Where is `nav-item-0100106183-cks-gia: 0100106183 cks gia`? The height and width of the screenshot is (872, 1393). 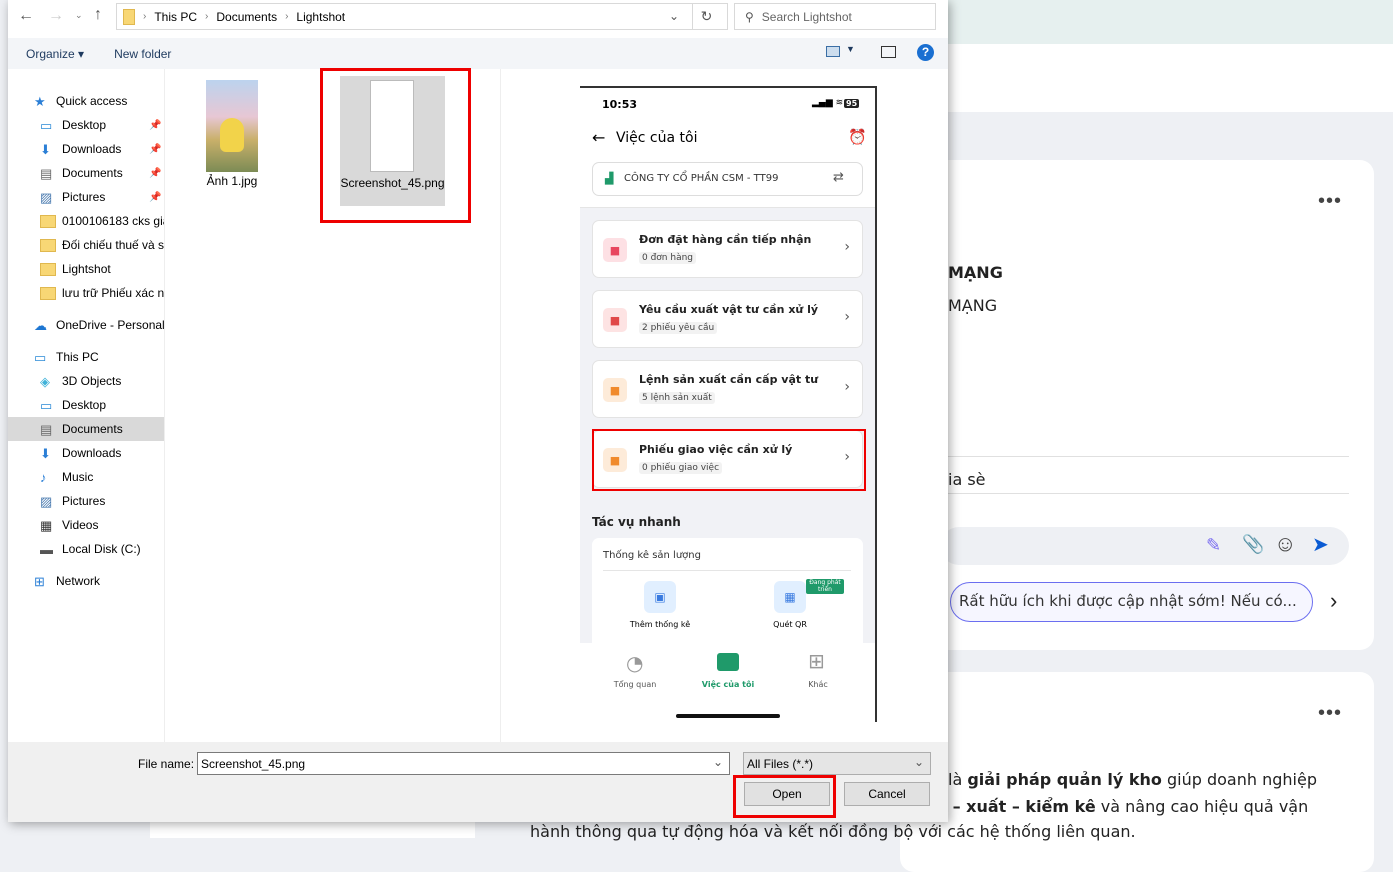 nav-item-0100106183-cks-gia: 0100106183 cks gia is located at coordinates (86, 221).